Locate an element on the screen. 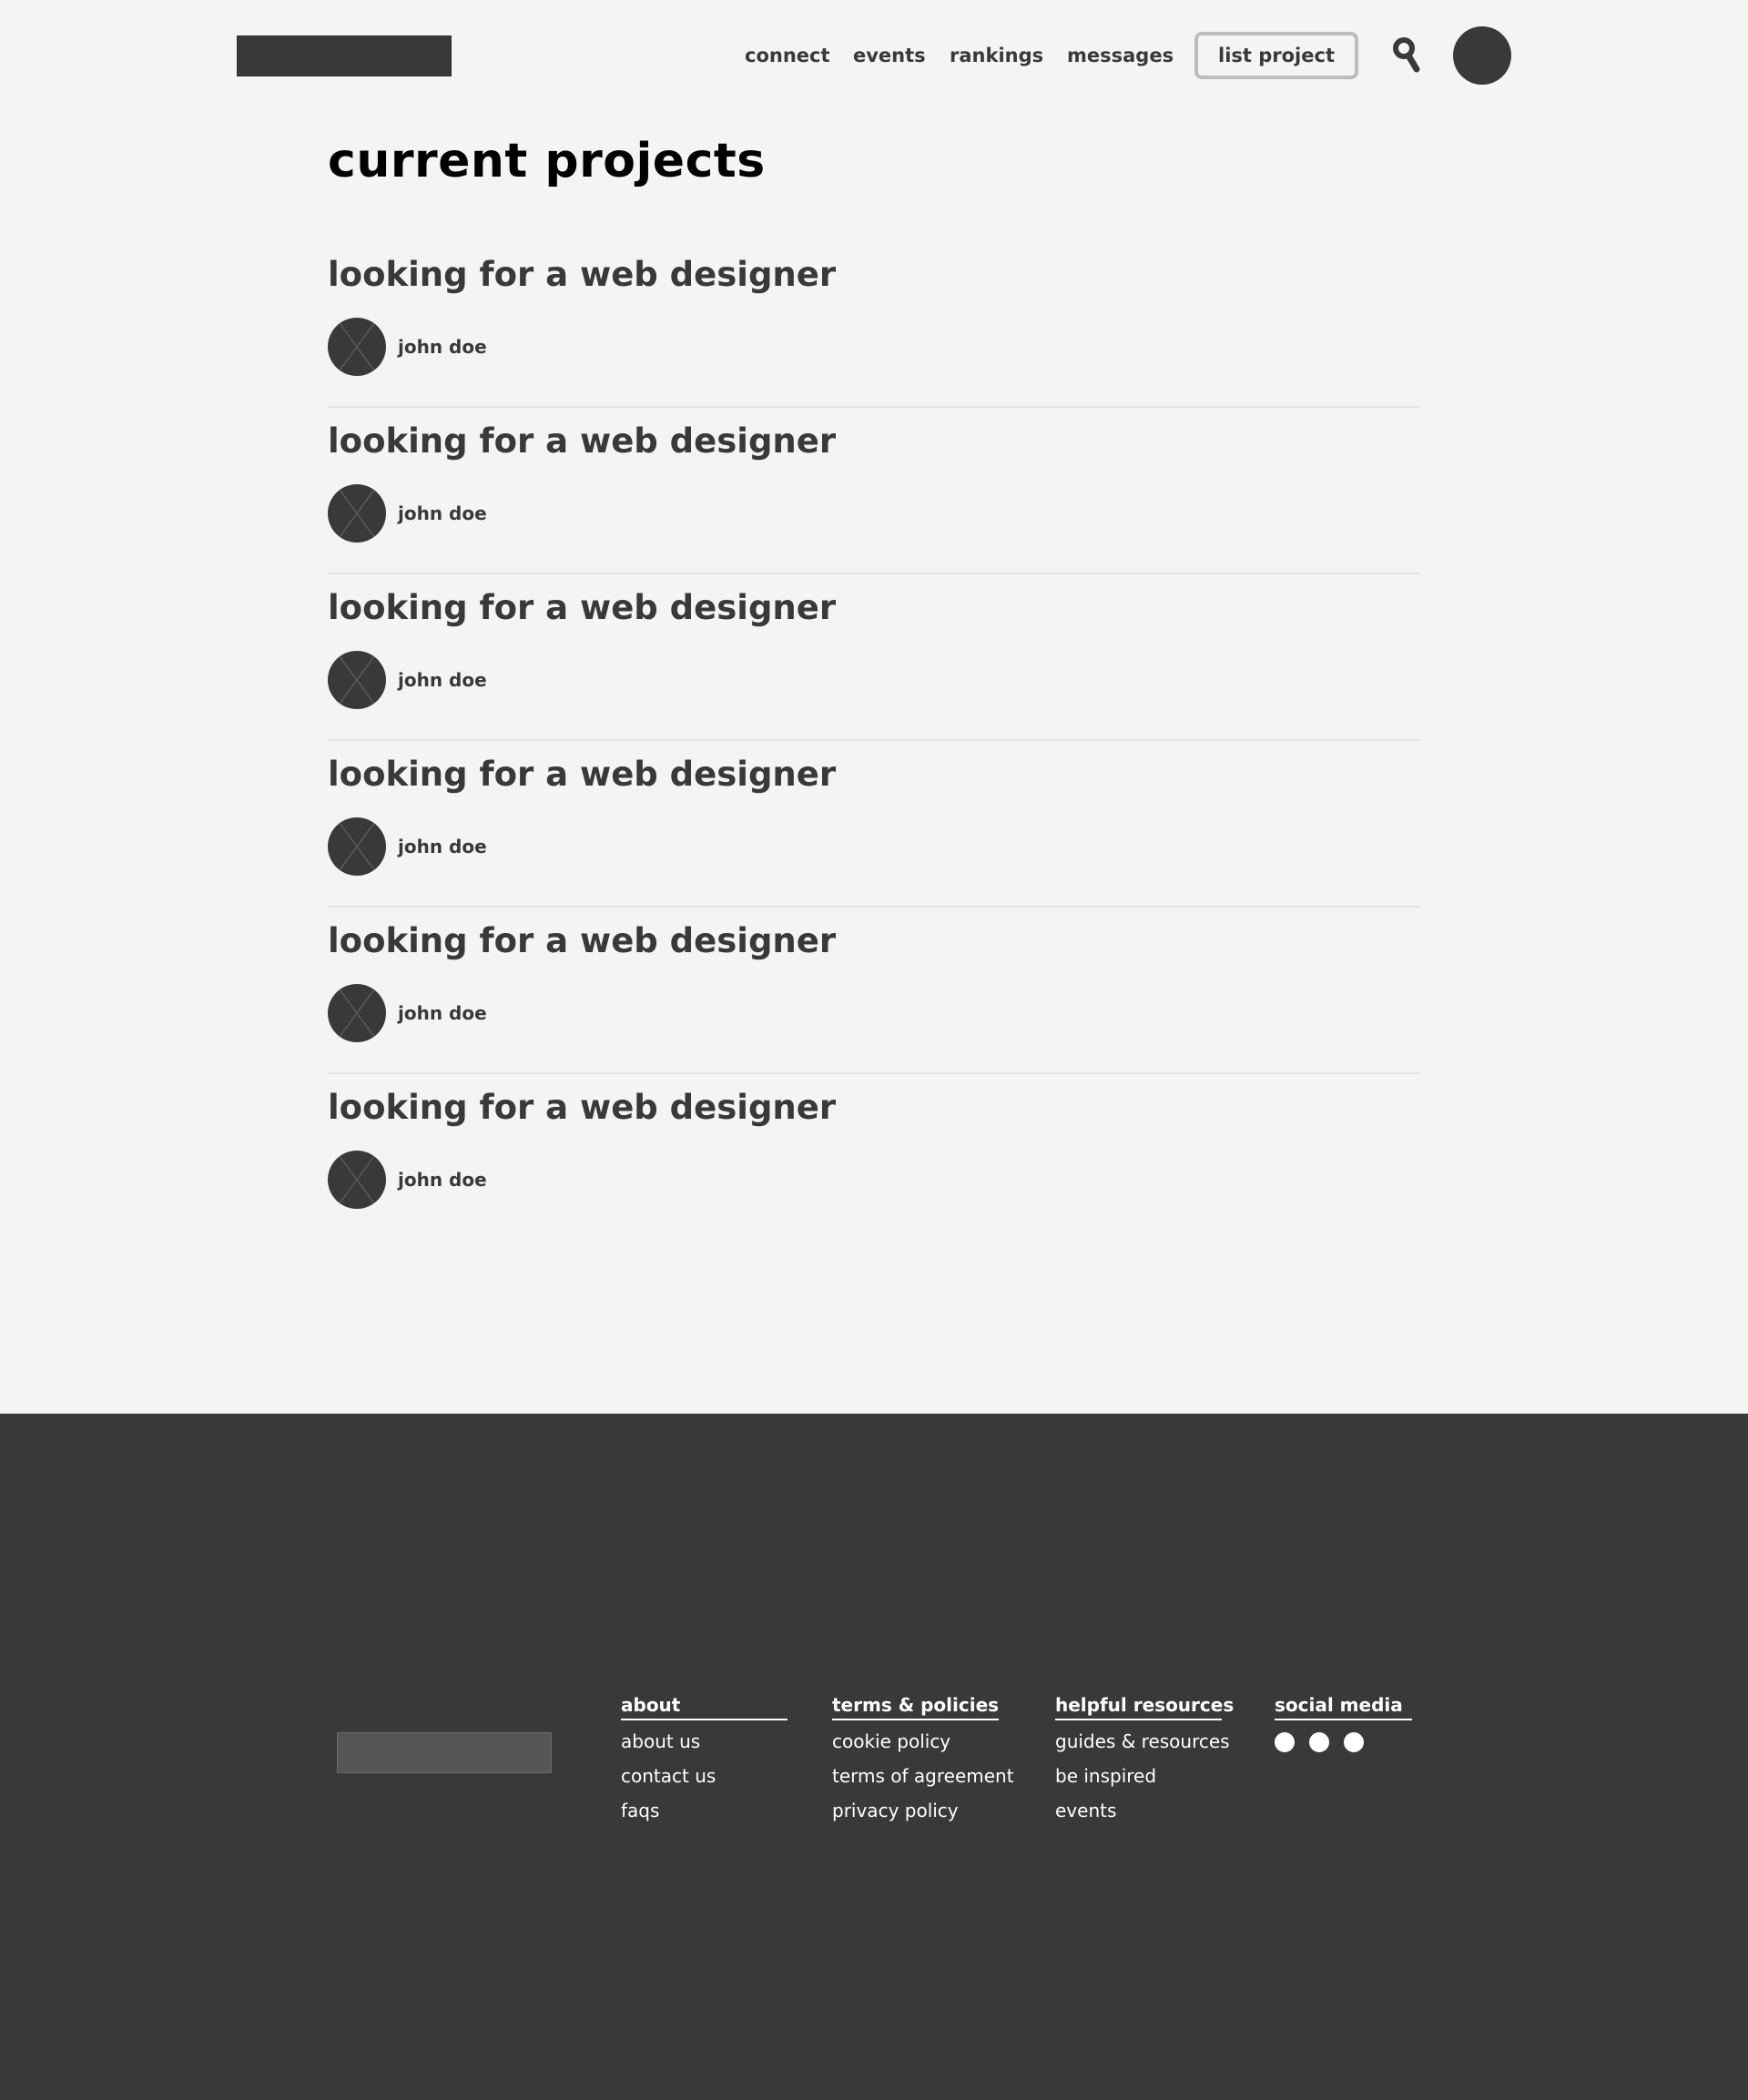 The width and height of the screenshot is (1748, 2100). nav-messages: messages is located at coordinates (1120, 55).